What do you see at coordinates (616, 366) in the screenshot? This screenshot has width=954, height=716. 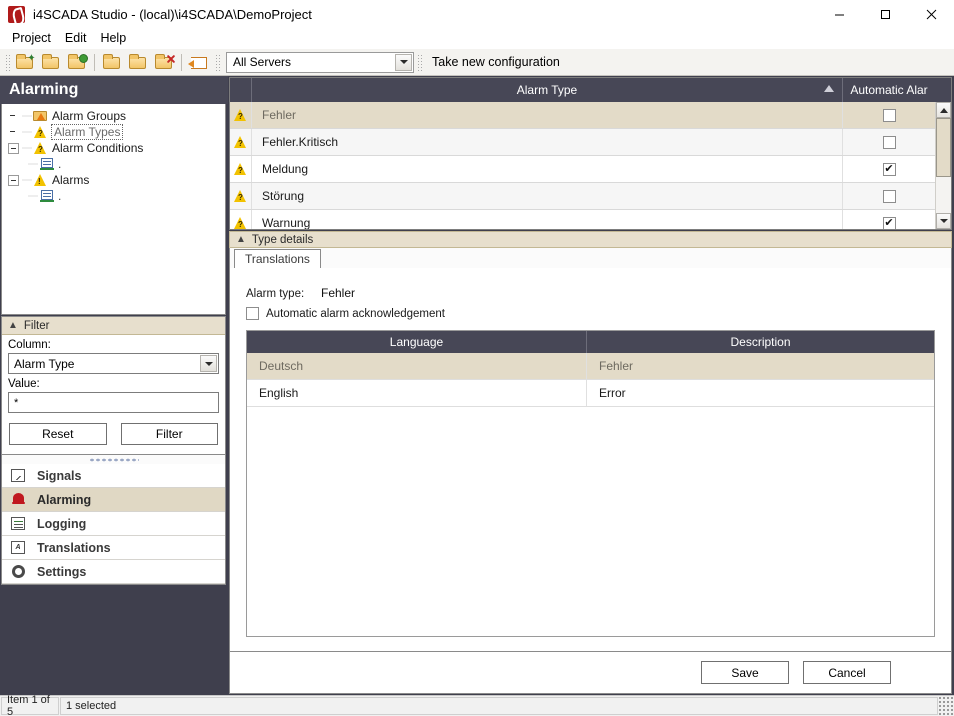 I see `cell-description: Fehler` at bounding box center [616, 366].